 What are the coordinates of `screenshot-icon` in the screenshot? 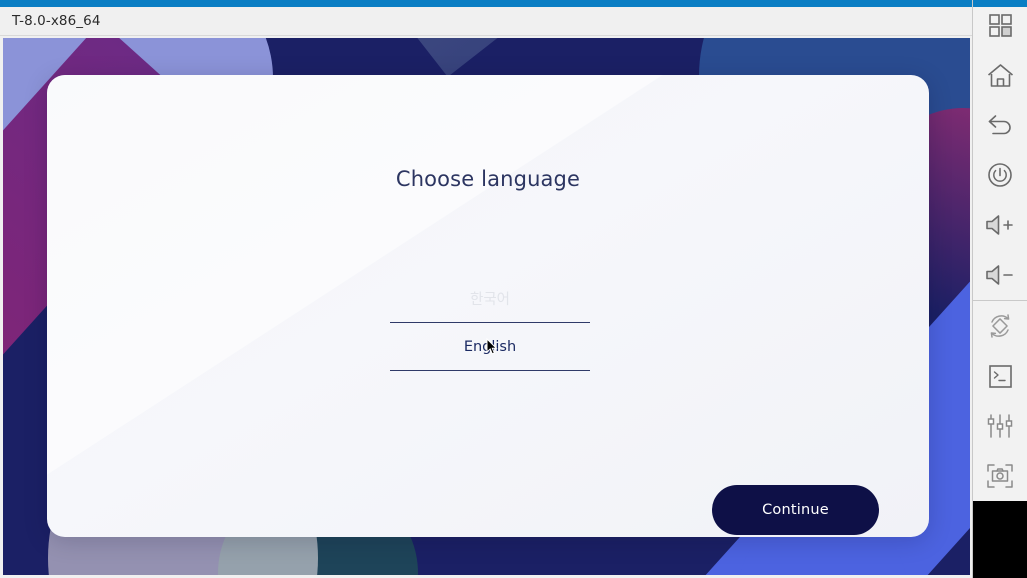 It's located at (1000, 476).